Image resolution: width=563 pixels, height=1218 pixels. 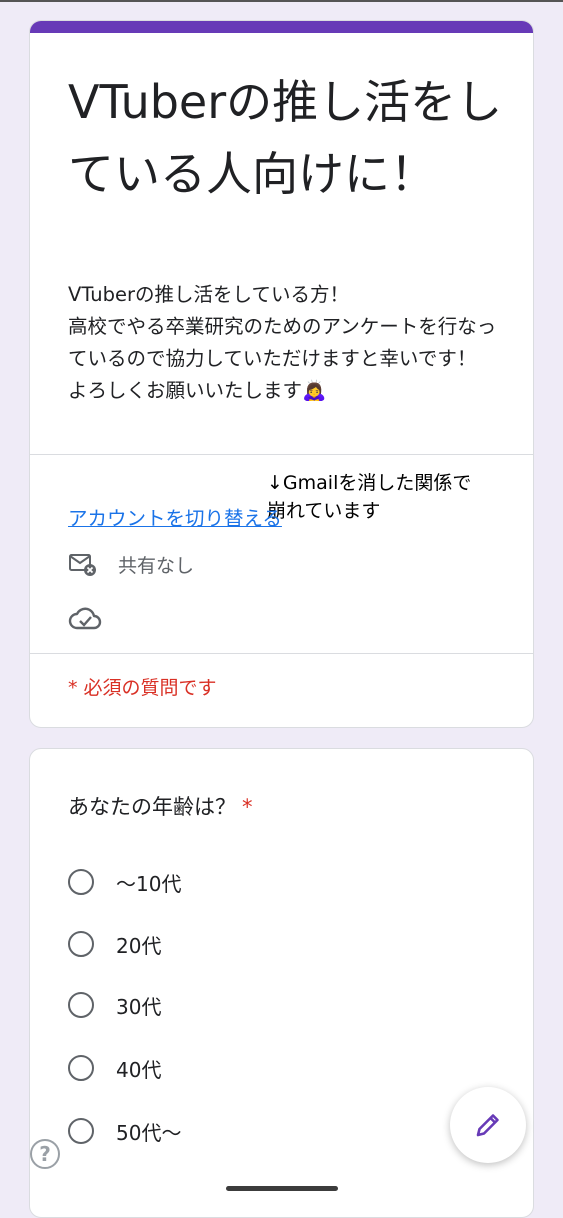 I want to click on shared-status-text: 共有なし, so click(x=156, y=565).